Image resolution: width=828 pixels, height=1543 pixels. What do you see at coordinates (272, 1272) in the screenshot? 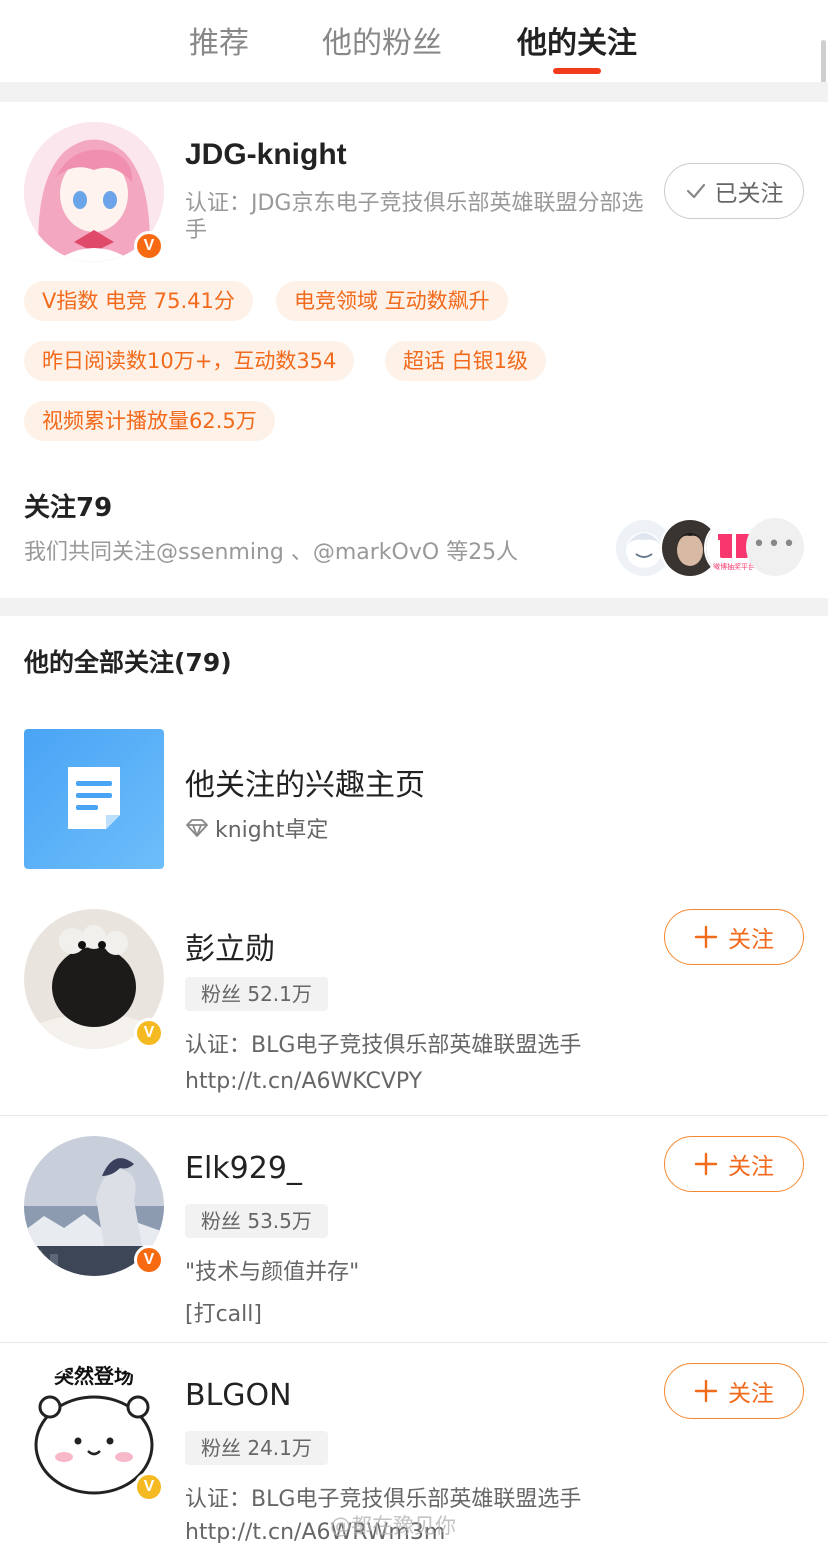
I see `user-bio: "技术与颜值并存"` at bounding box center [272, 1272].